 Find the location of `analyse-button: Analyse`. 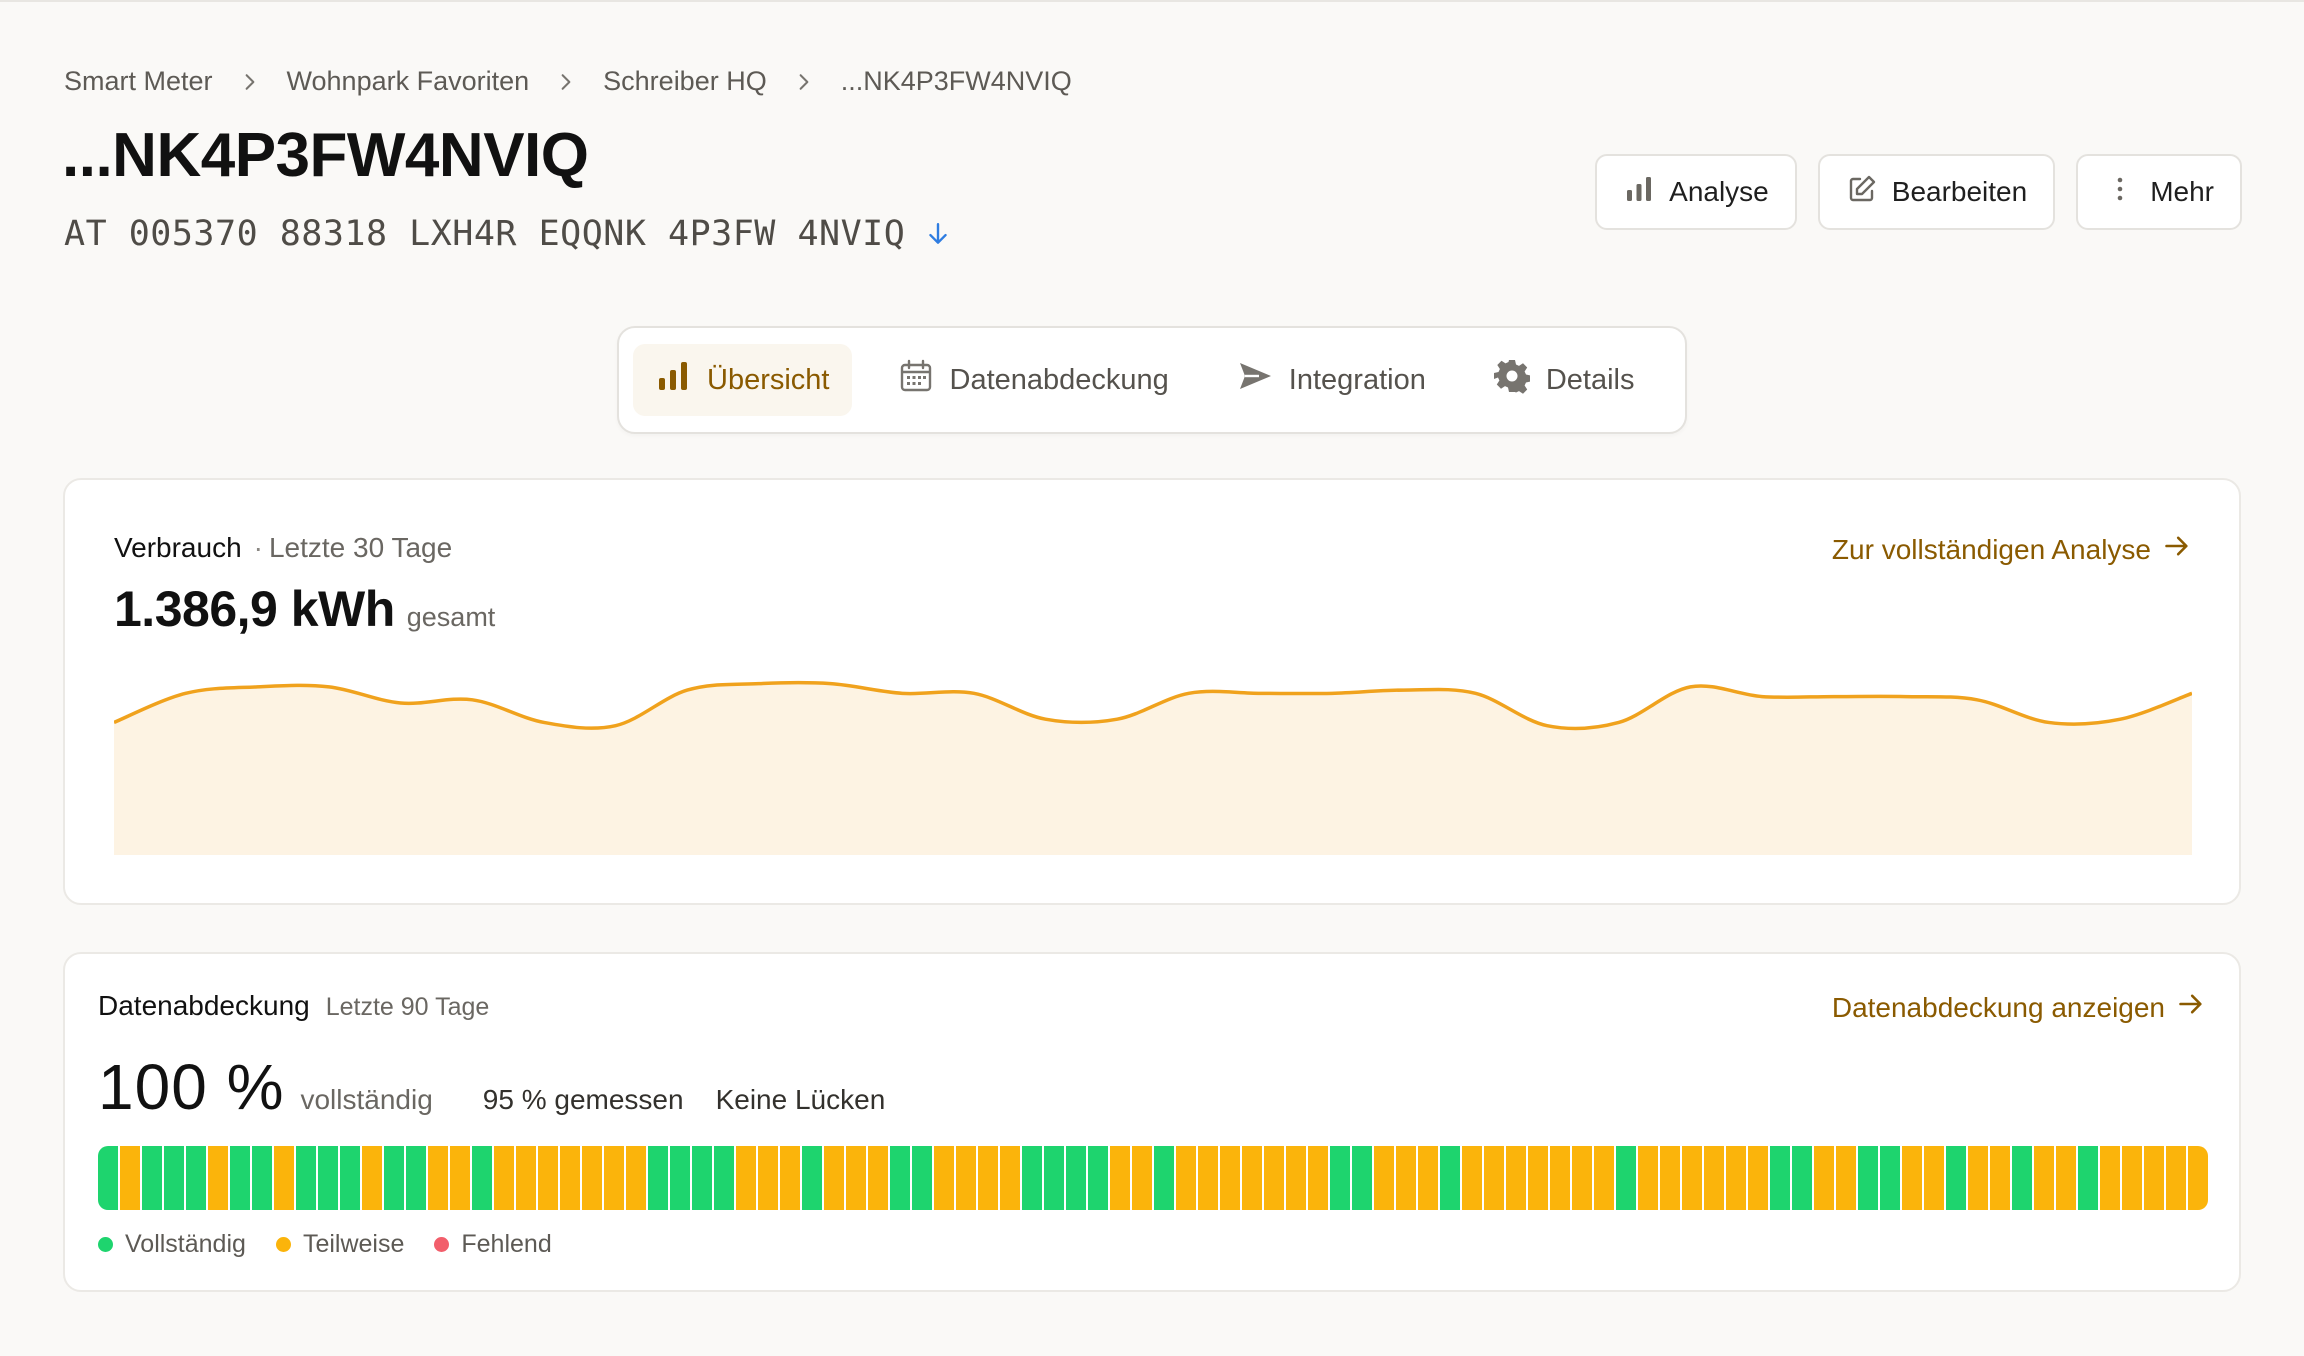

analyse-button: Analyse is located at coordinates (1696, 192).